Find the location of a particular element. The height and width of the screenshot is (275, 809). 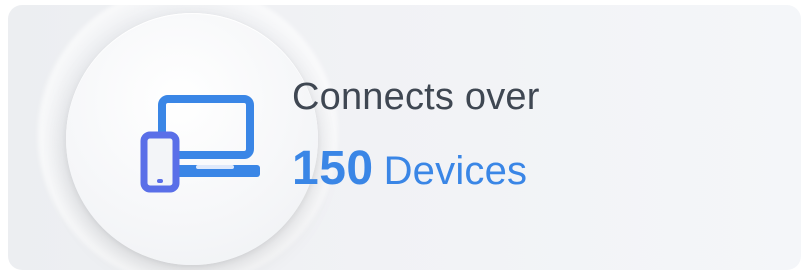

device-count: 150 Devices is located at coordinates (409, 170).